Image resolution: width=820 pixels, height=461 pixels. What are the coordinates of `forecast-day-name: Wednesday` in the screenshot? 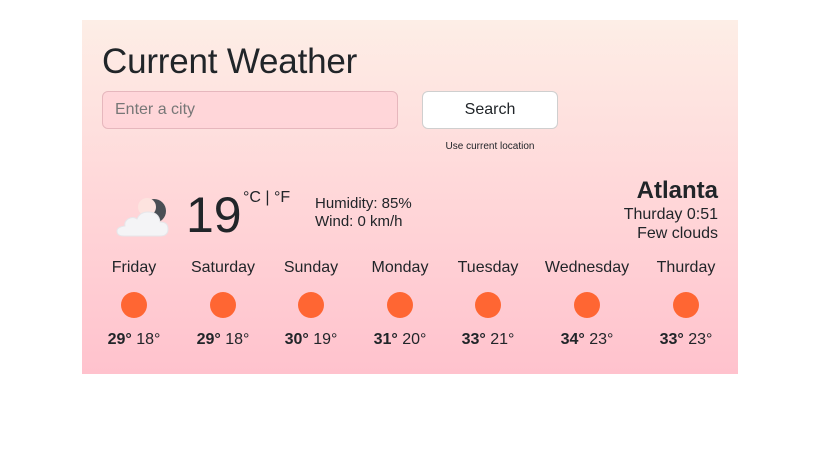 It's located at (587, 267).